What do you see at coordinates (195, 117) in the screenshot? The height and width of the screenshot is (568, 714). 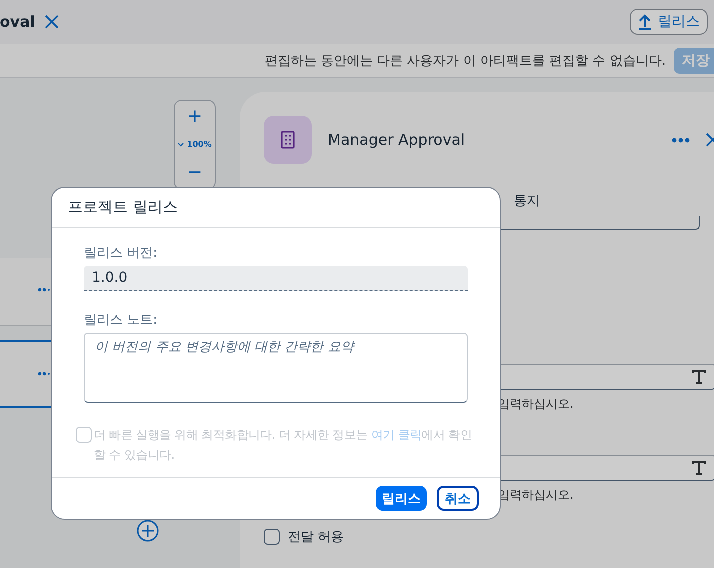 I see `zoom-in-button: +` at bounding box center [195, 117].